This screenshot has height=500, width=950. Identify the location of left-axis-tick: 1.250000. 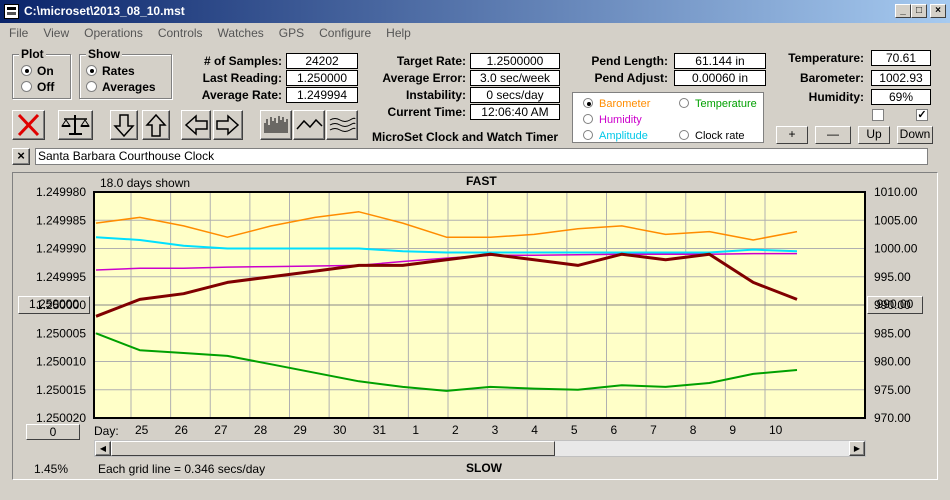
(61, 305).